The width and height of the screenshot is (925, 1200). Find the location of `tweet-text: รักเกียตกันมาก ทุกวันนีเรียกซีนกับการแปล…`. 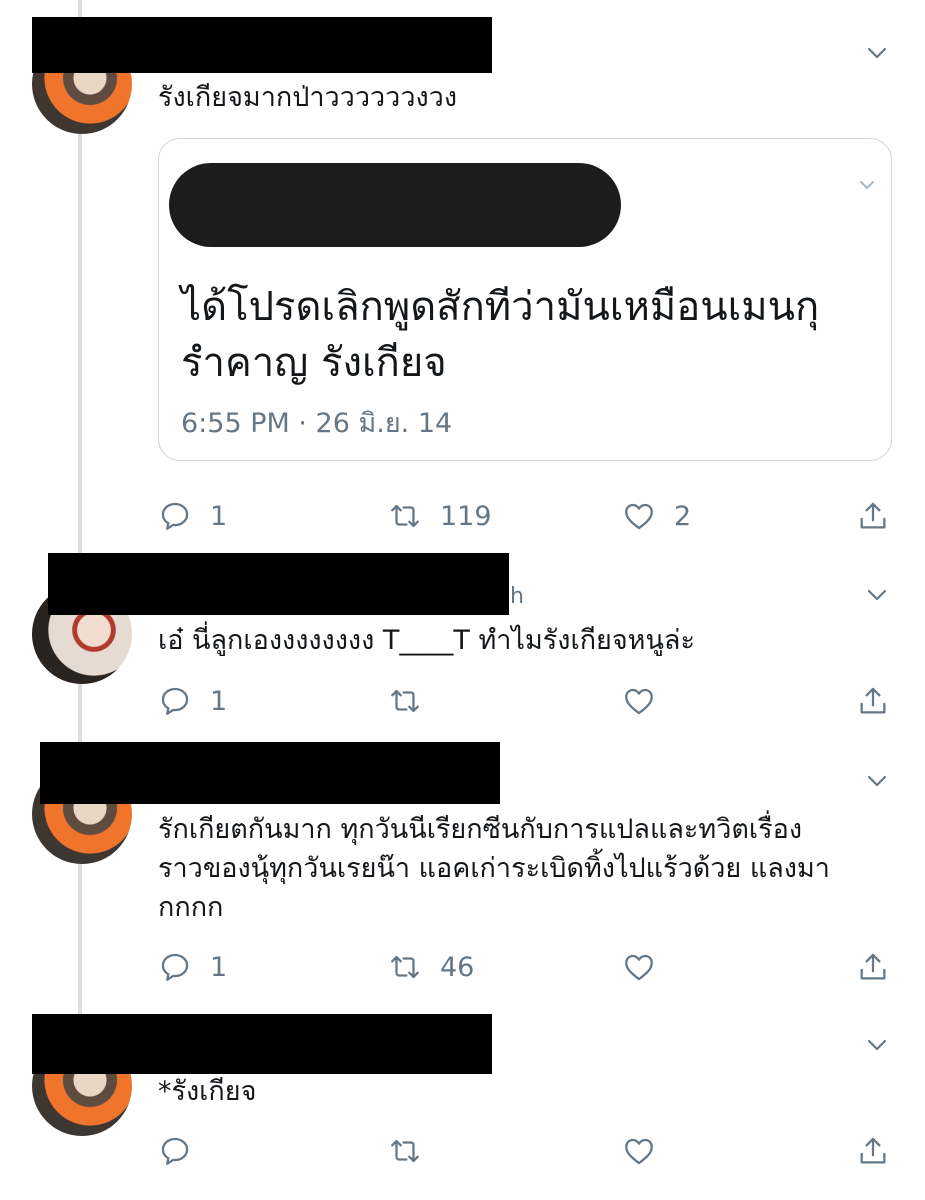

tweet-text: รักเกียตกันมาก ทุกวันนีเรียกซีนกับการแปล… is located at coordinates (494, 868).